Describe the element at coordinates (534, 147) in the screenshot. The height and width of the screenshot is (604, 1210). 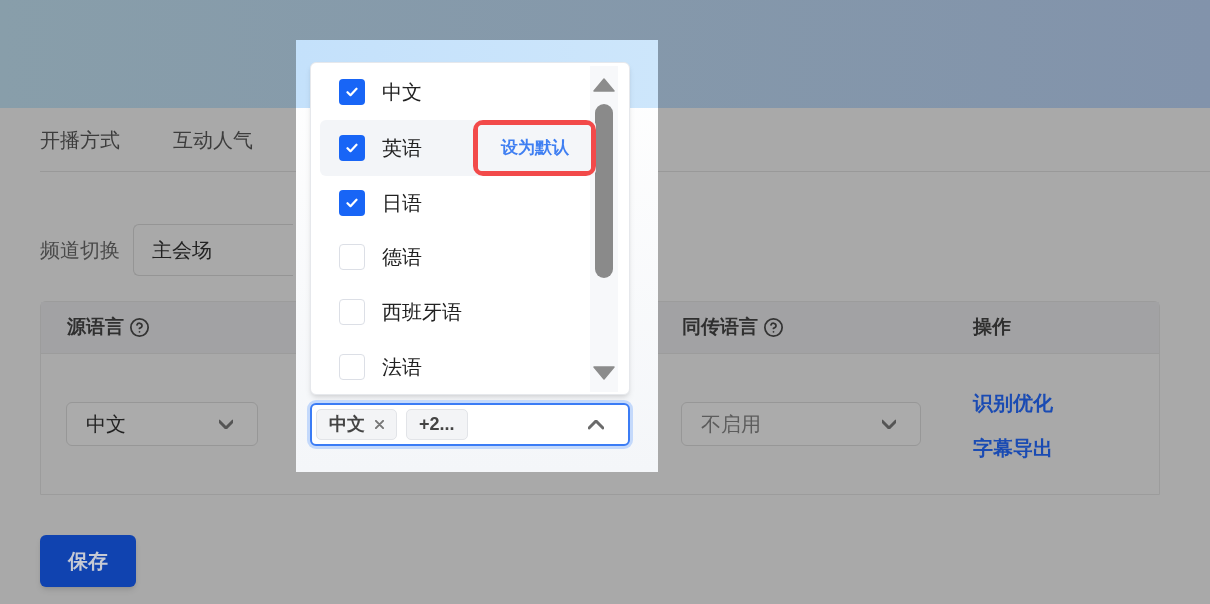
I see `set-default-button: 设为默认` at that location.